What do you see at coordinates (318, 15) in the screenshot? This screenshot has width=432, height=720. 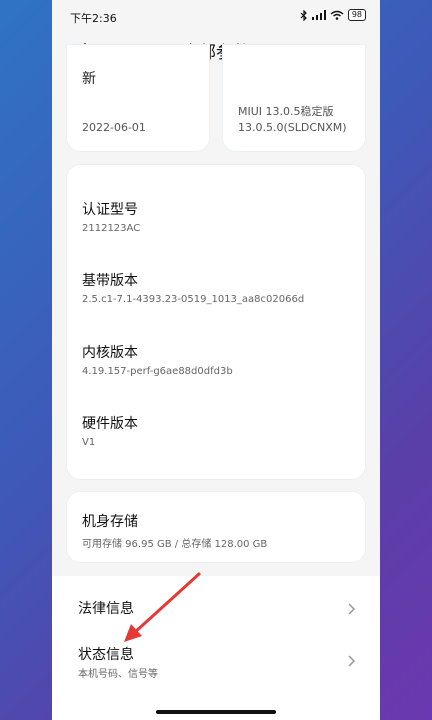 I see `signal-icon` at bounding box center [318, 15].